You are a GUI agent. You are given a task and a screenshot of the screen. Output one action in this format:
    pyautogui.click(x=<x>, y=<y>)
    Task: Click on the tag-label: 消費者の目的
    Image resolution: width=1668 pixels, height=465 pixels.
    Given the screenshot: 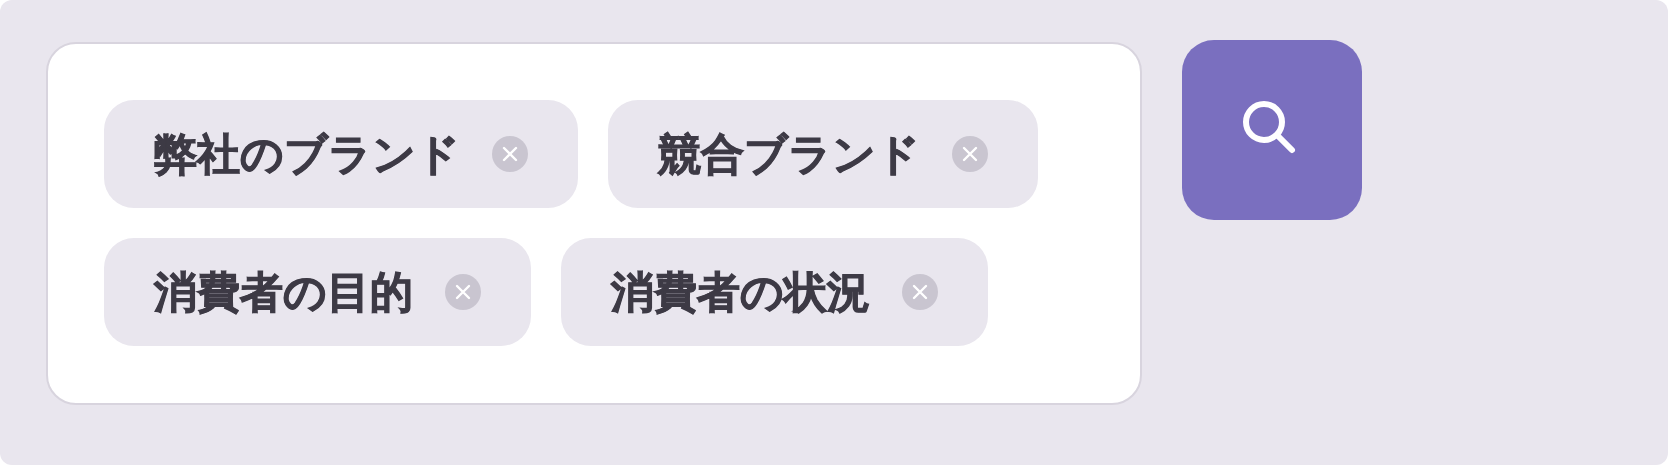 What is the action you would take?
    pyautogui.click(x=283, y=292)
    